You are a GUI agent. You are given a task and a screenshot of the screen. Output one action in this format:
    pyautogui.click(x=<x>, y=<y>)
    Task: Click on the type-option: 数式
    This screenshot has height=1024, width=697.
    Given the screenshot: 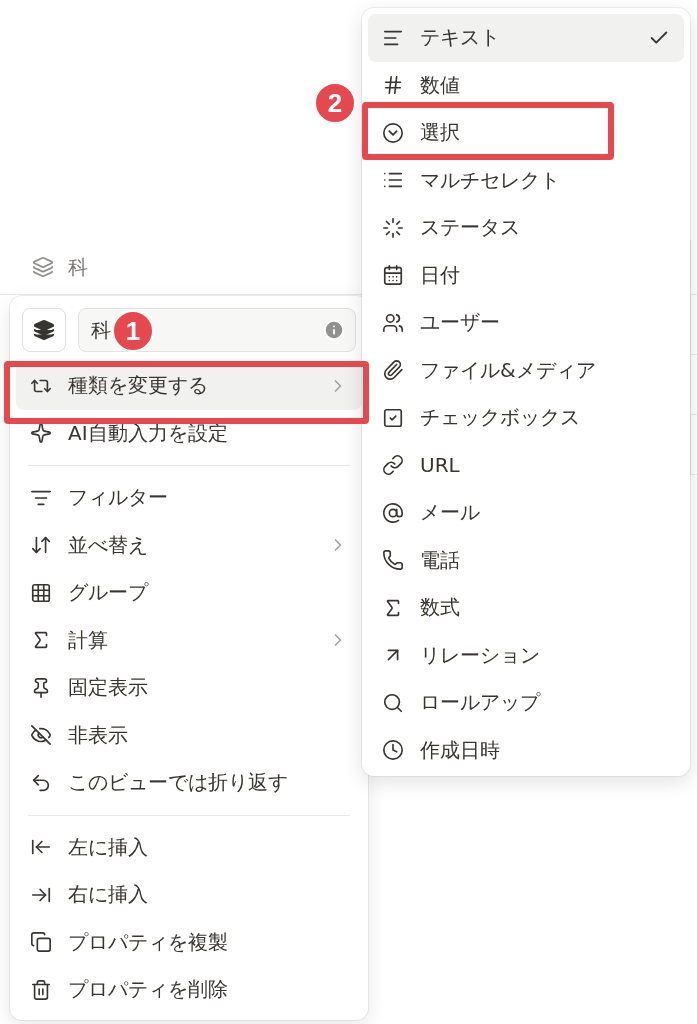 What is the action you would take?
    pyautogui.click(x=526, y=608)
    